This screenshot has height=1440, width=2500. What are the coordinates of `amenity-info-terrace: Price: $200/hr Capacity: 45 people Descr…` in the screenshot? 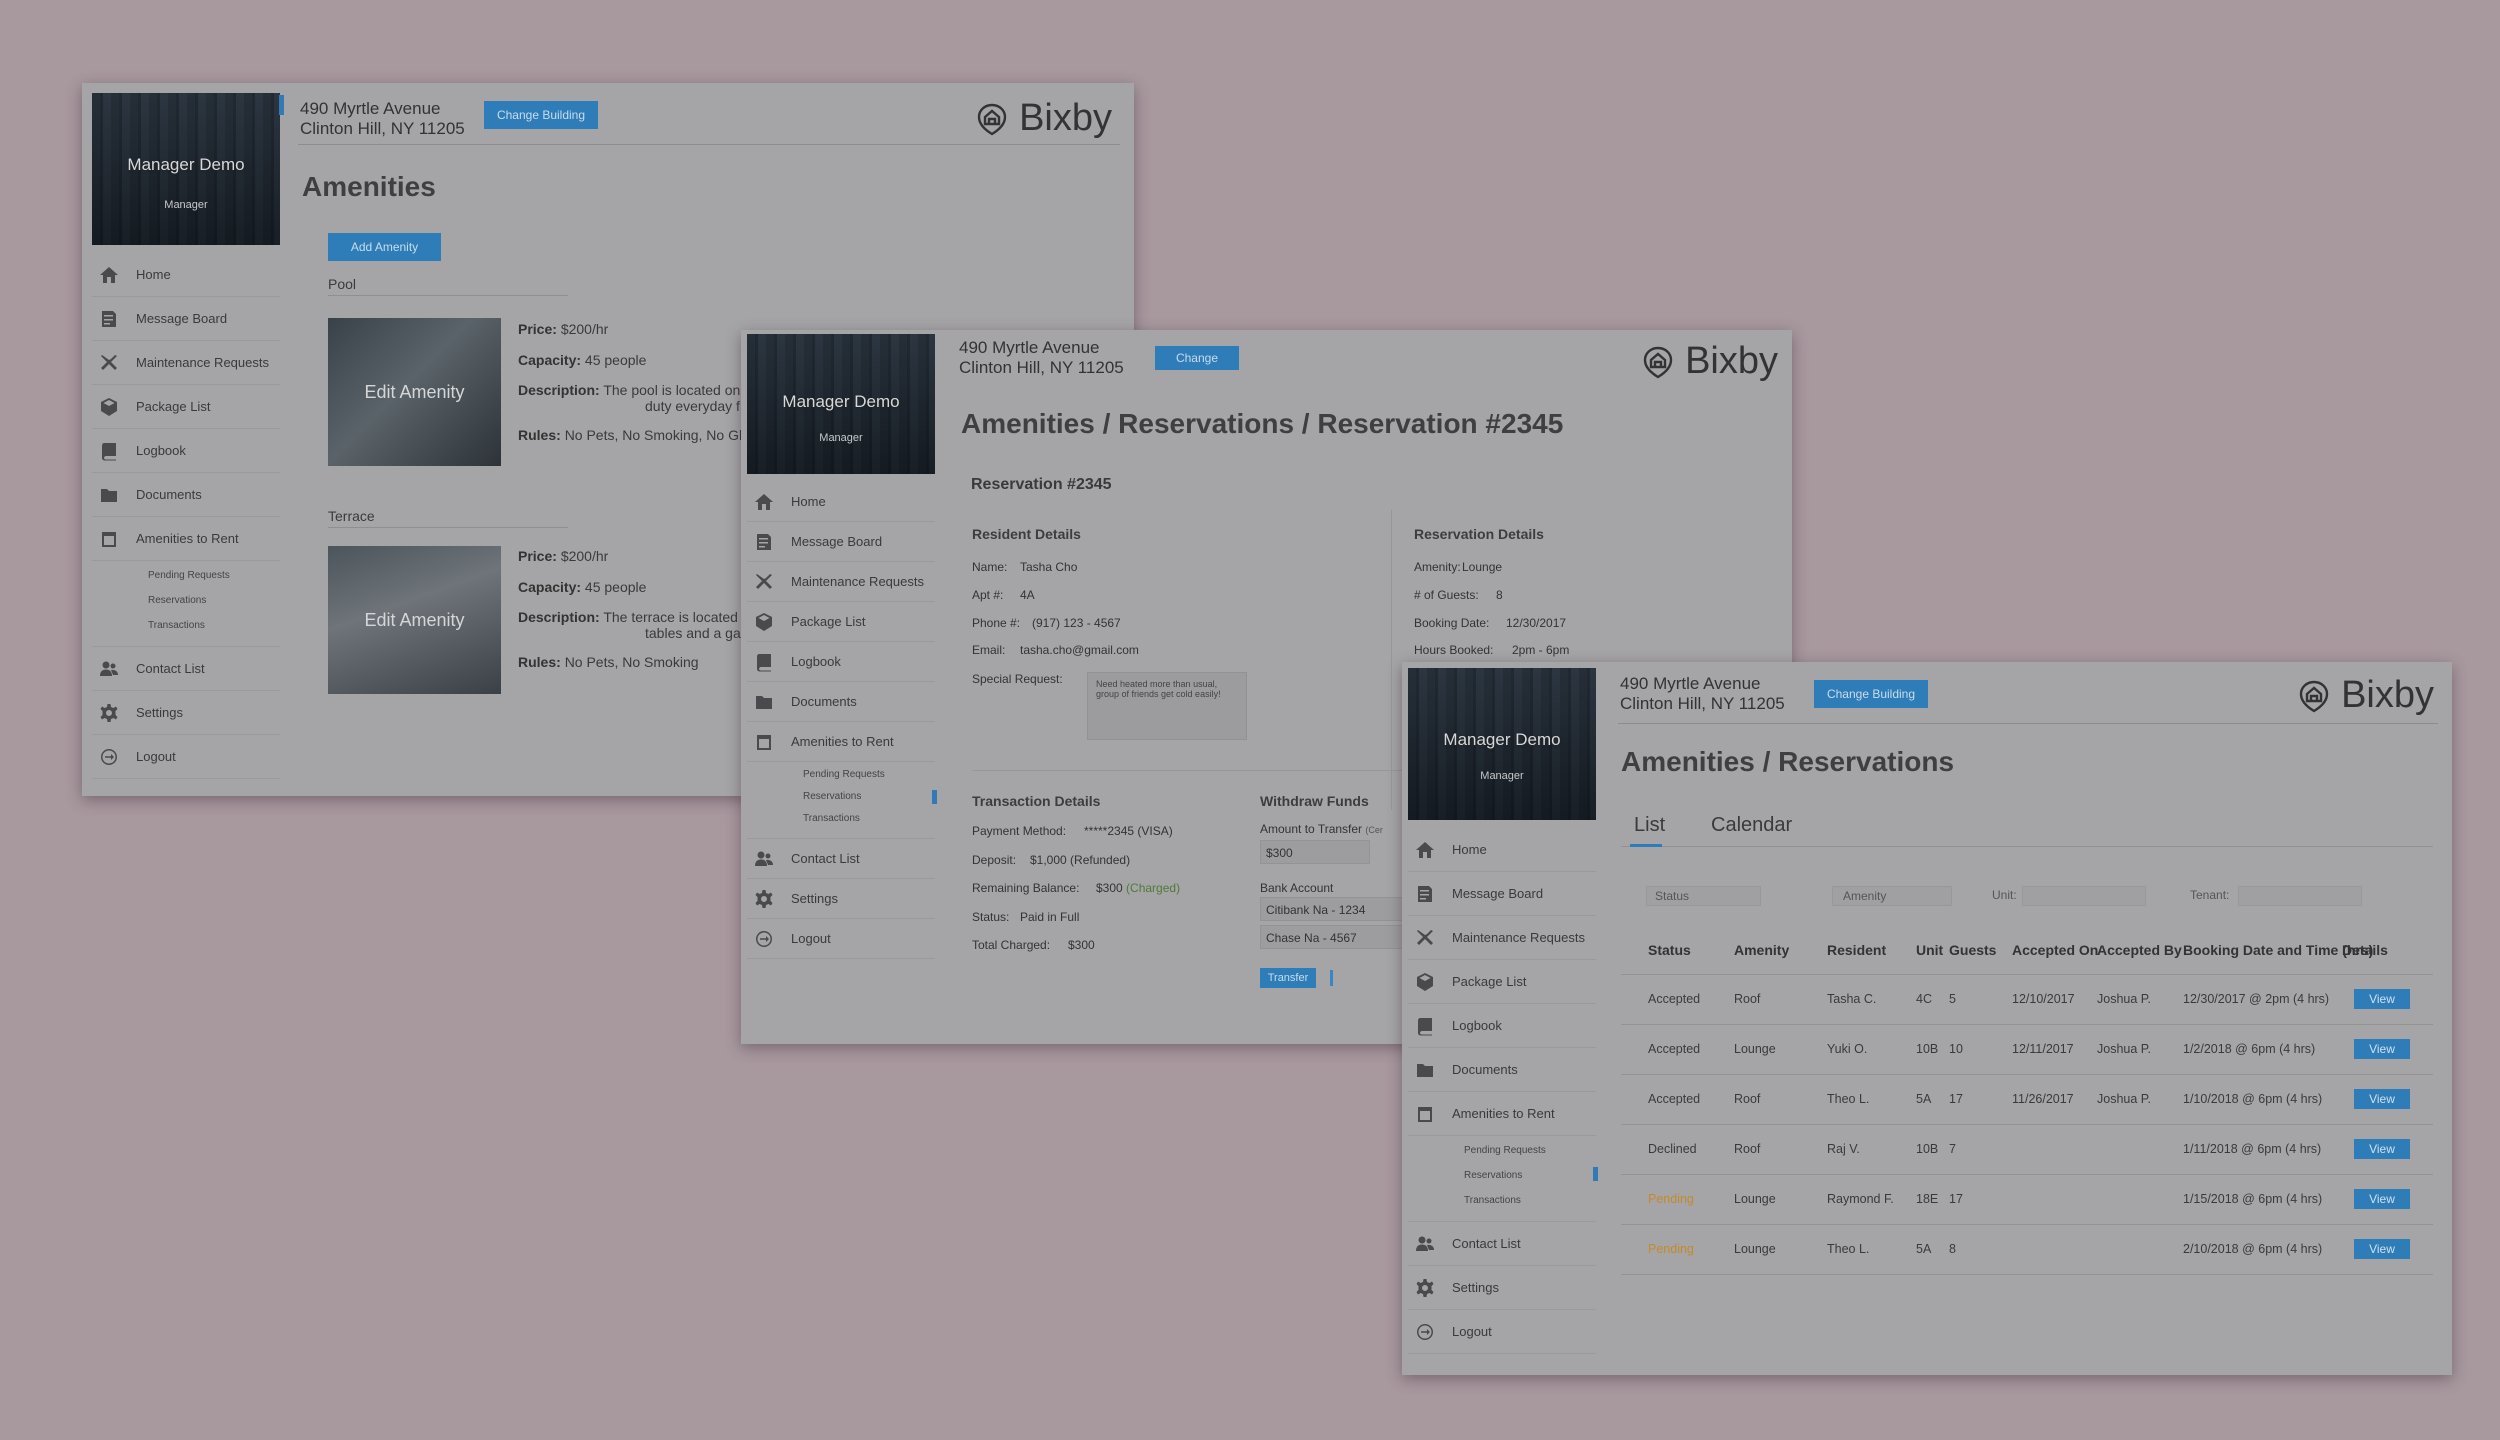 It's located at (647, 609).